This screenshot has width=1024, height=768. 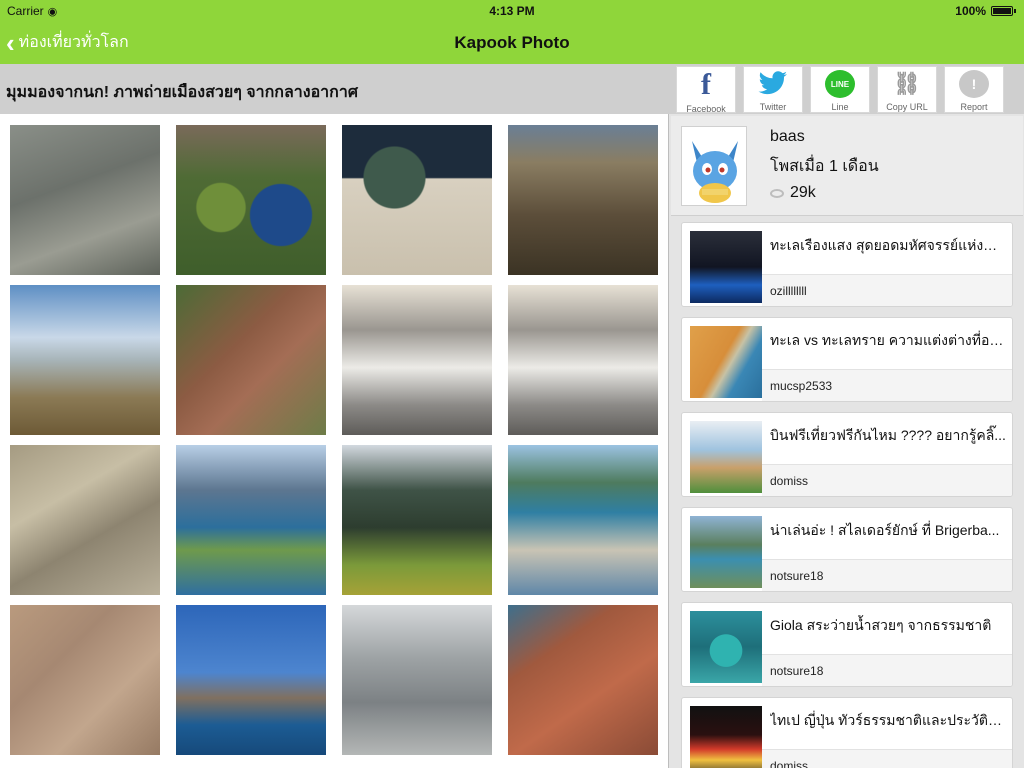 I want to click on author-card: baas โพสเมื่อ 1 เดือน 29k, so click(x=847, y=166).